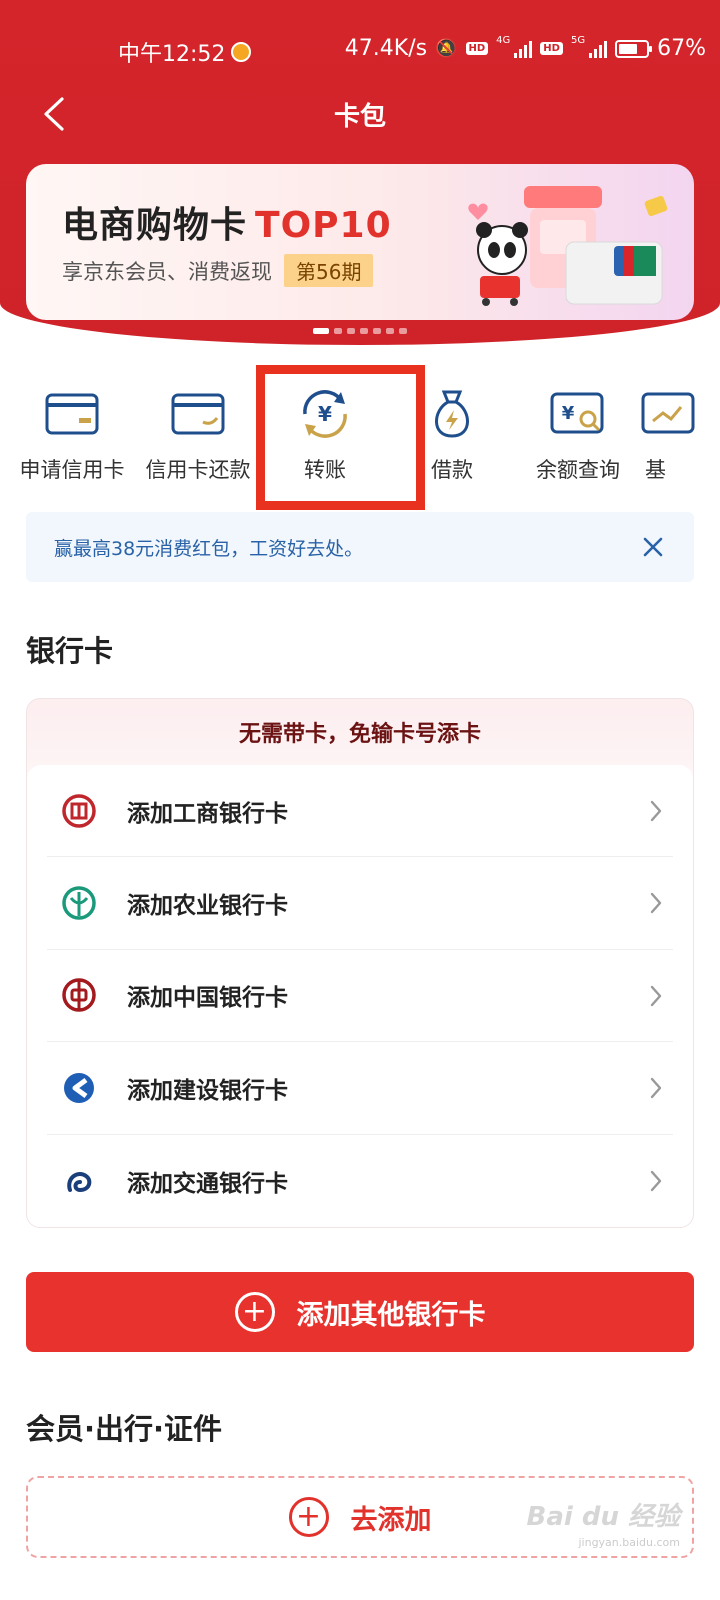  I want to click on banner-subtitle: 享京东会员、消费返现, so click(167, 271).